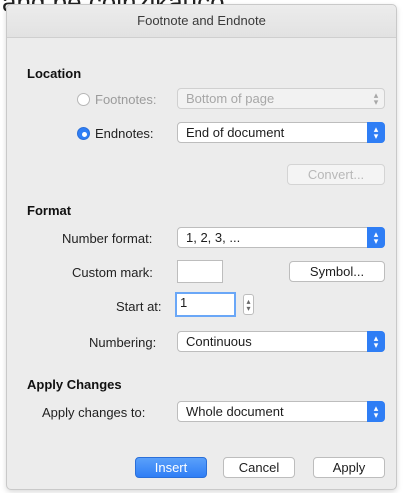 This screenshot has height=493, width=403. What do you see at coordinates (281, 237) in the screenshot?
I see `number-format-select: 1, 2, 3, ... ▴ ▾` at bounding box center [281, 237].